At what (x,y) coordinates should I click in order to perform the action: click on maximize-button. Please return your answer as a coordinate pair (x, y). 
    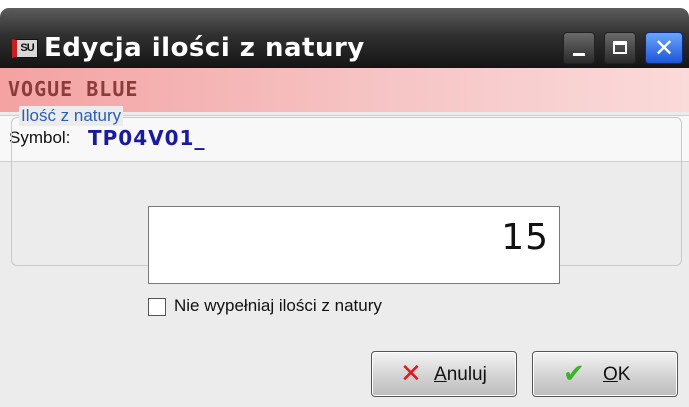
    Looking at the image, I should click on (620, 48).